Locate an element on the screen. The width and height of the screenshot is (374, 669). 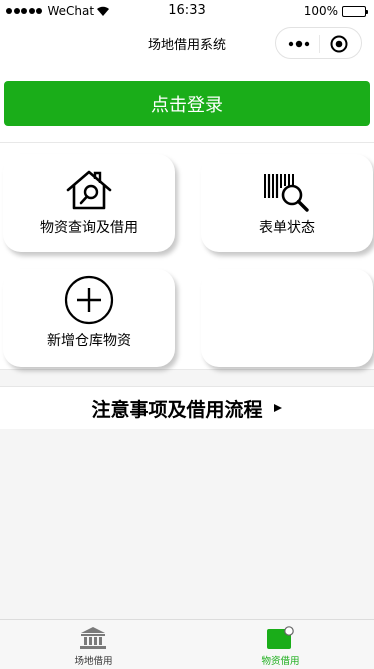
card-form-status: 表单状态 is located at coordinates (287, 203).